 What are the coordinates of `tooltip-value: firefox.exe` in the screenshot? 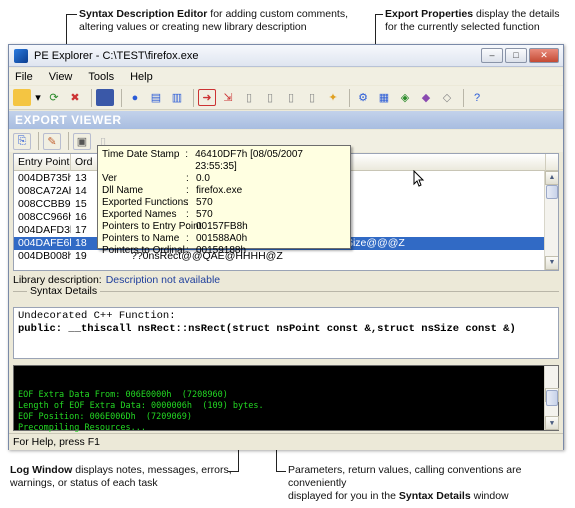 It's located at (219, 190).